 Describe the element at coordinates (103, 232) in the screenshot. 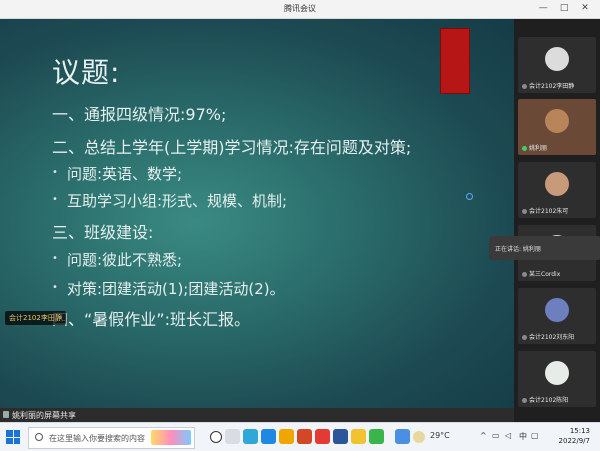

I see `slide-line: 三、班级建设:` at that location.